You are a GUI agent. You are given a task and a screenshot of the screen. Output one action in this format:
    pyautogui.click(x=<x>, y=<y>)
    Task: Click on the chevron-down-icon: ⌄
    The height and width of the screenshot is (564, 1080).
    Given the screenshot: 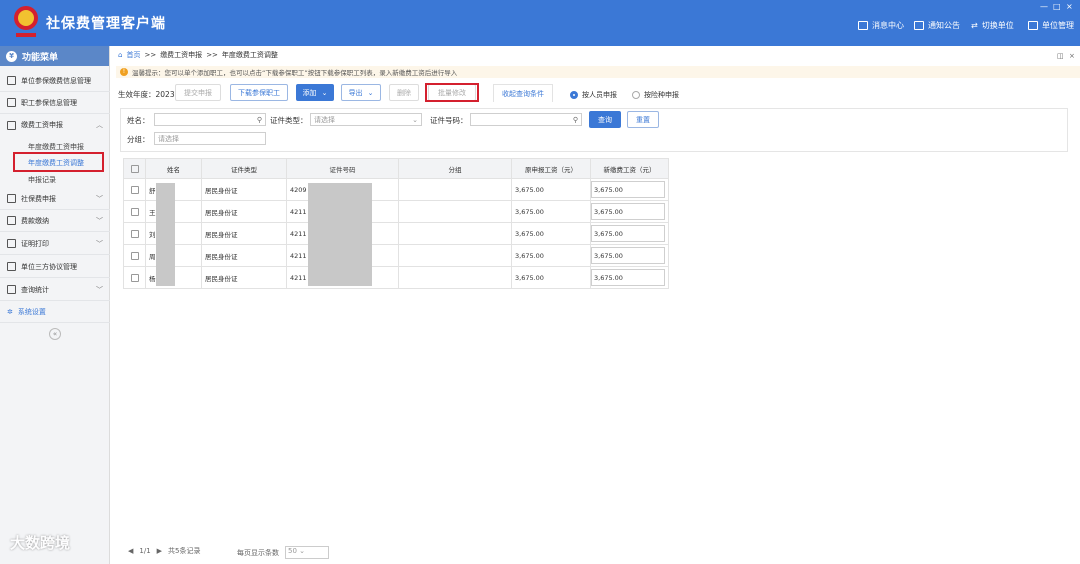 What is the action you would take?
    pyautogui.click(x=370, y=92)
    